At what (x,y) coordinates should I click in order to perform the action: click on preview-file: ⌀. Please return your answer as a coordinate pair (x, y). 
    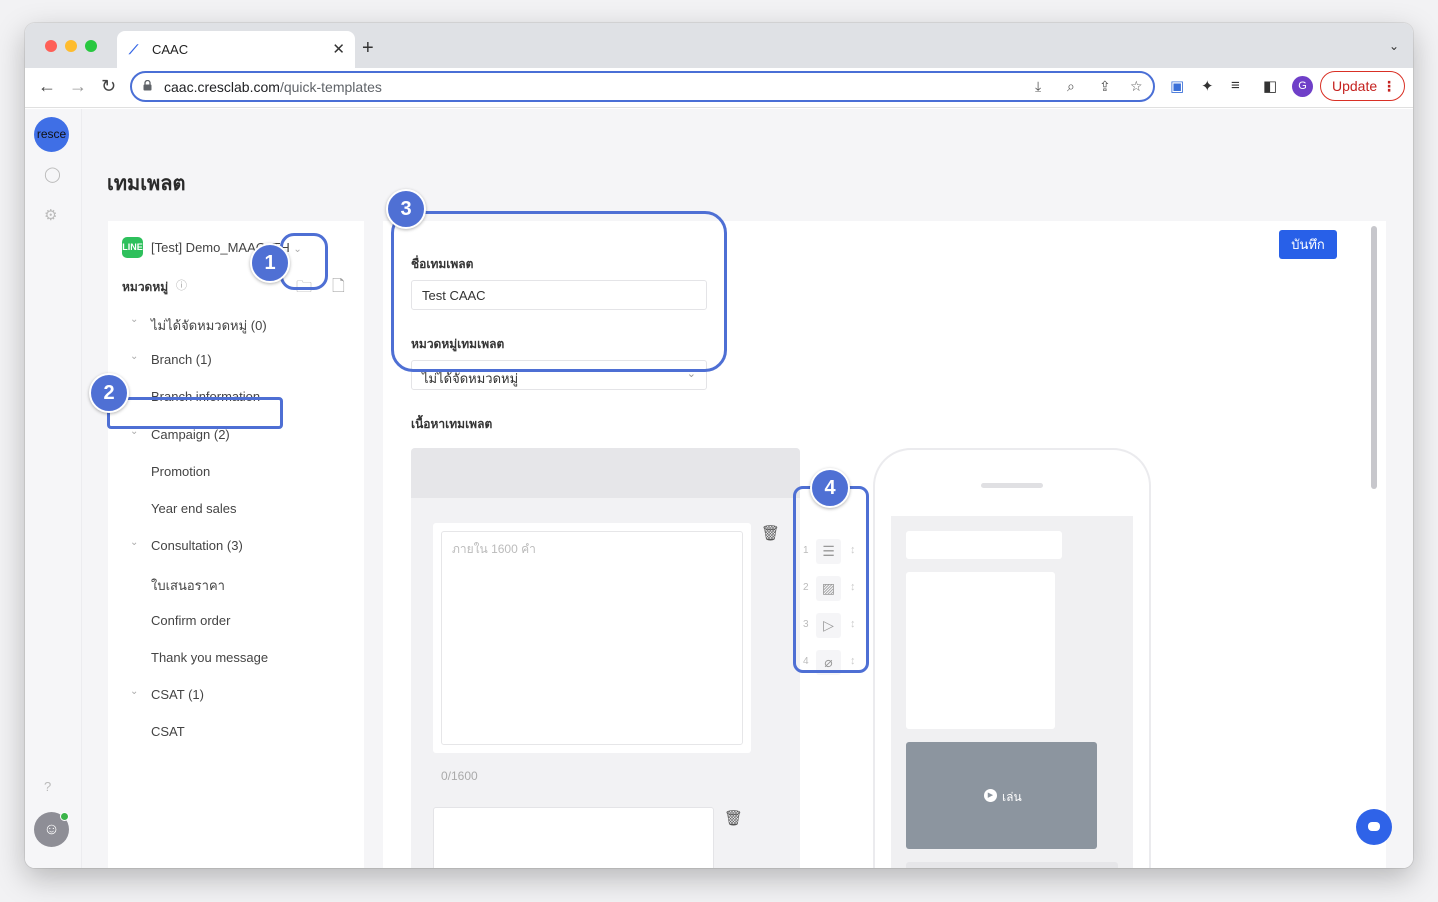
    Looking at the image, I should click on (1012, 865).